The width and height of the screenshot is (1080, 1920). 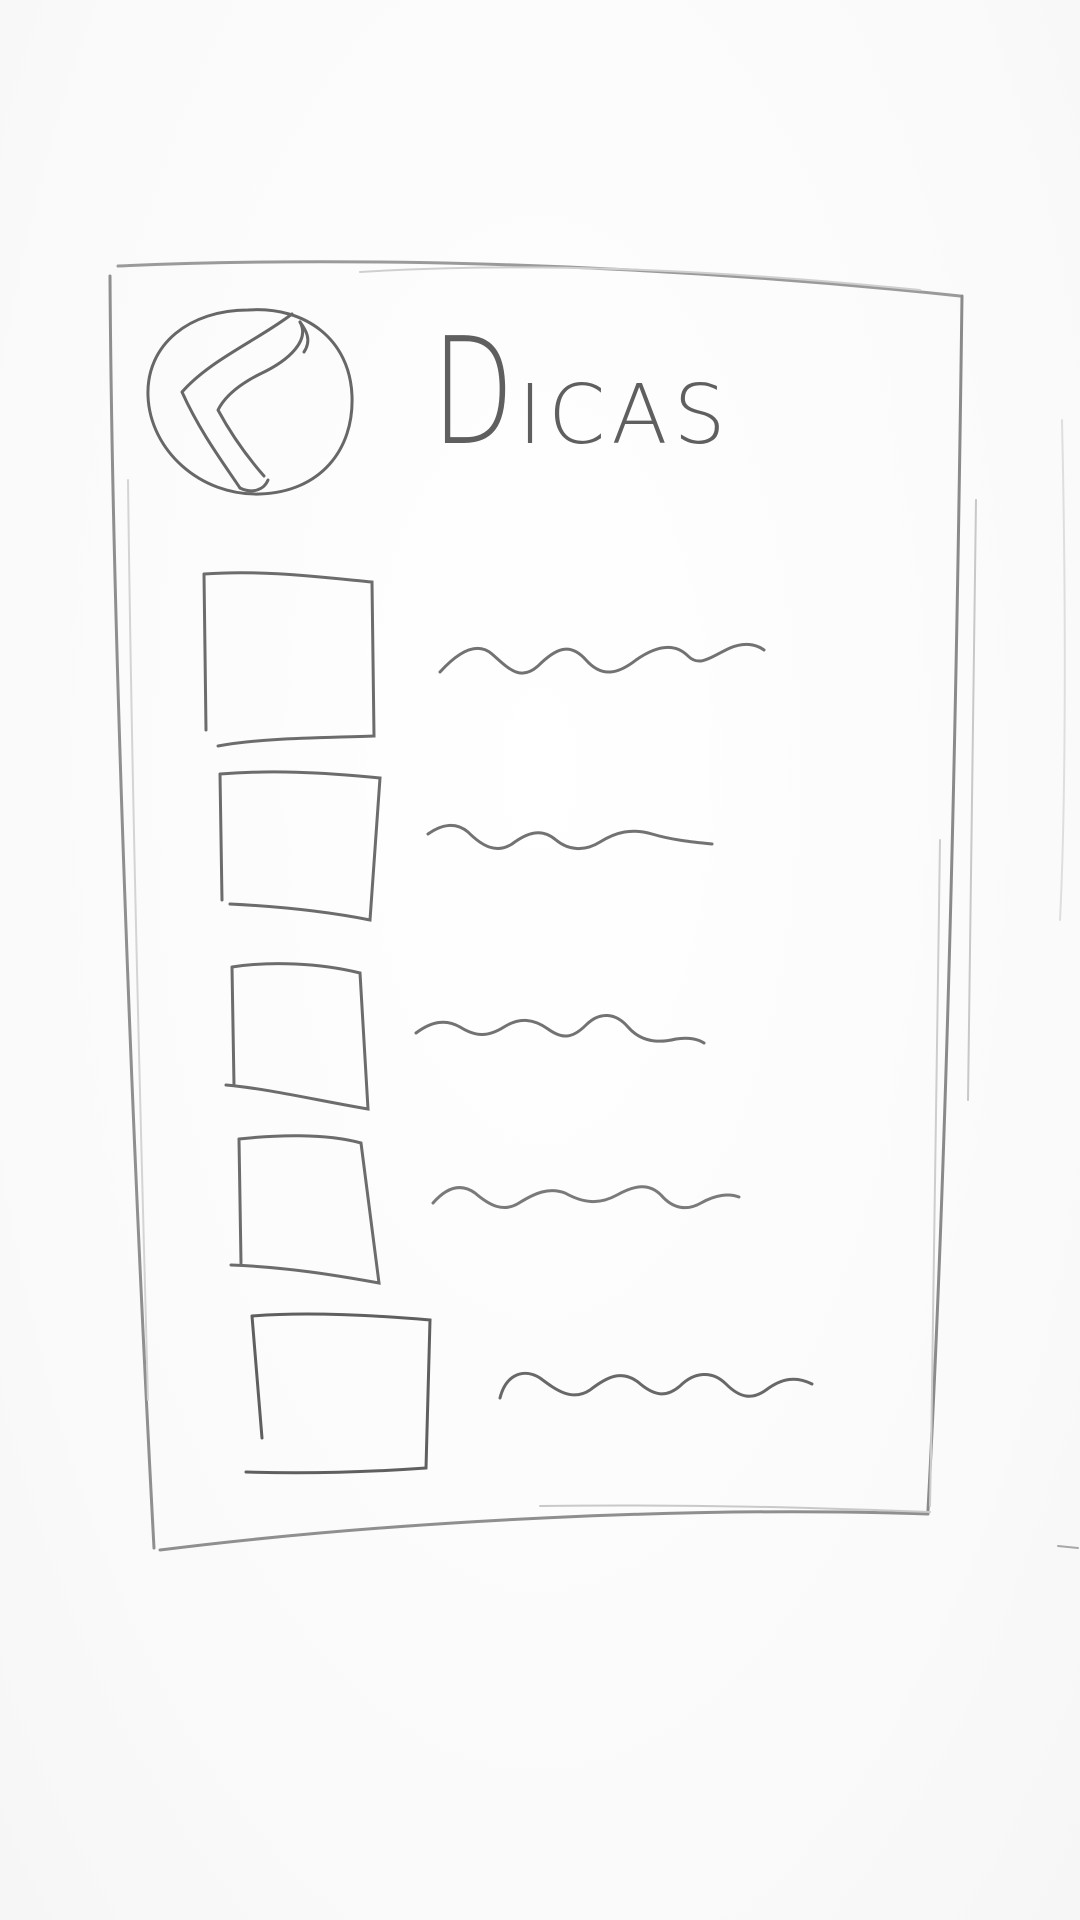 I want to click on page-title-initial: D, so click(x=475, y=392).